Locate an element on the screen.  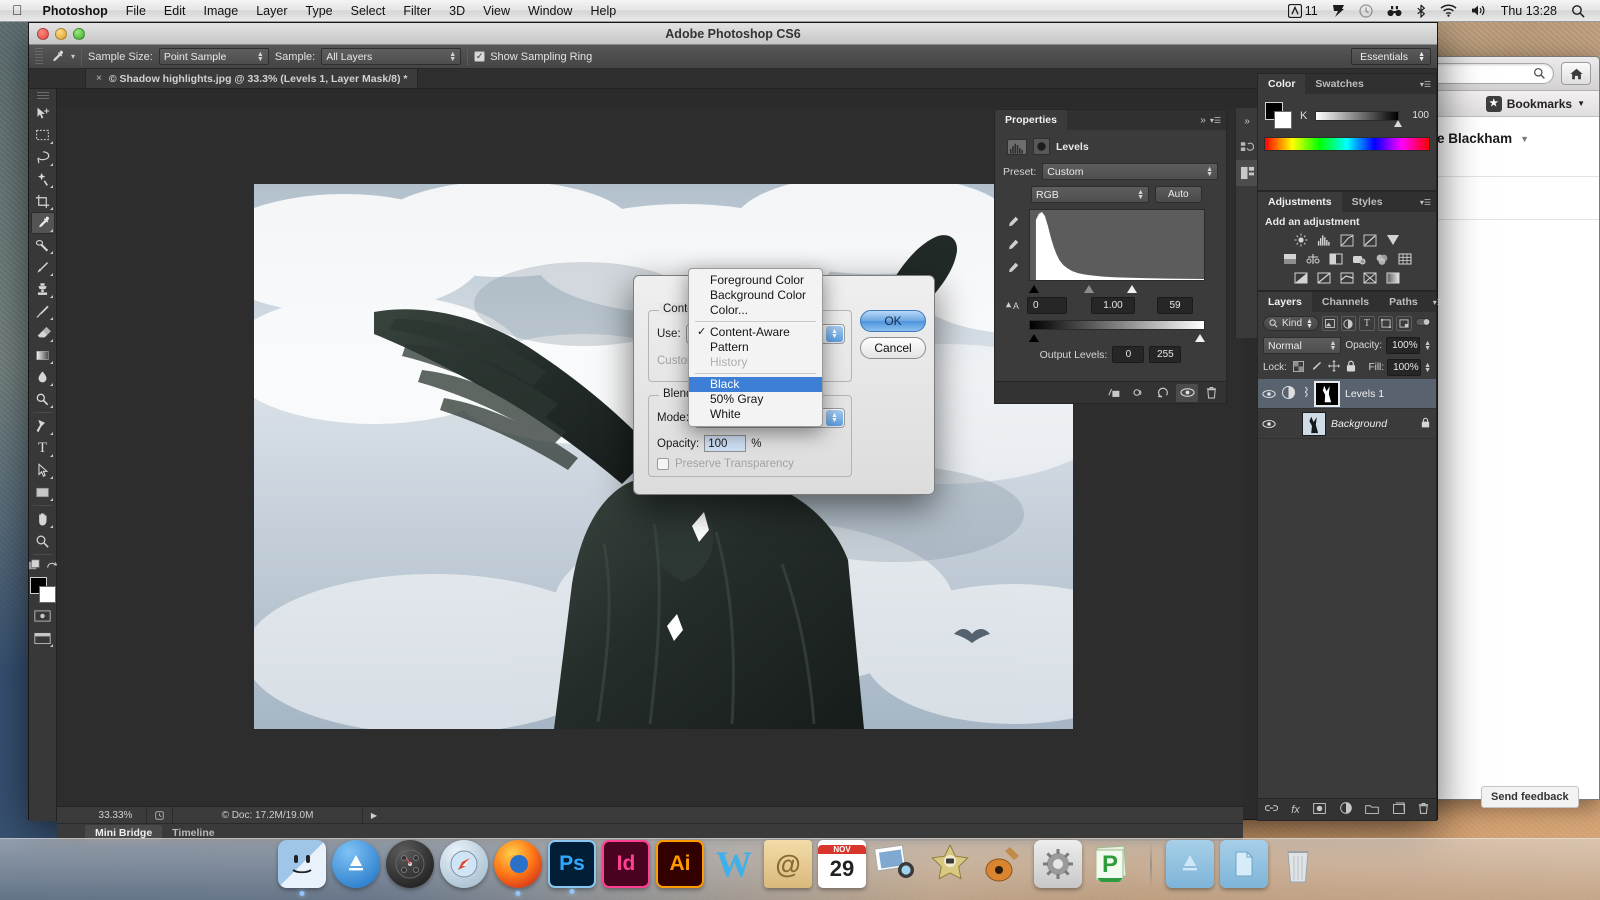
rectangle-tool is located at coordinates (43, 492).